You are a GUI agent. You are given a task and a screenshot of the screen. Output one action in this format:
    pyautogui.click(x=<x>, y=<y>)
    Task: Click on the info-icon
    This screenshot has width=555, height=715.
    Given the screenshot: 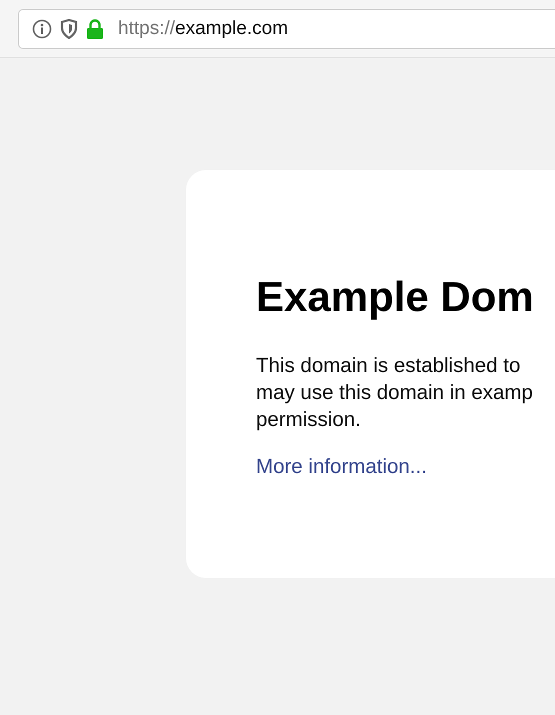 What is the action you would take?
    pyautogui.click(x=42, y=29)
    